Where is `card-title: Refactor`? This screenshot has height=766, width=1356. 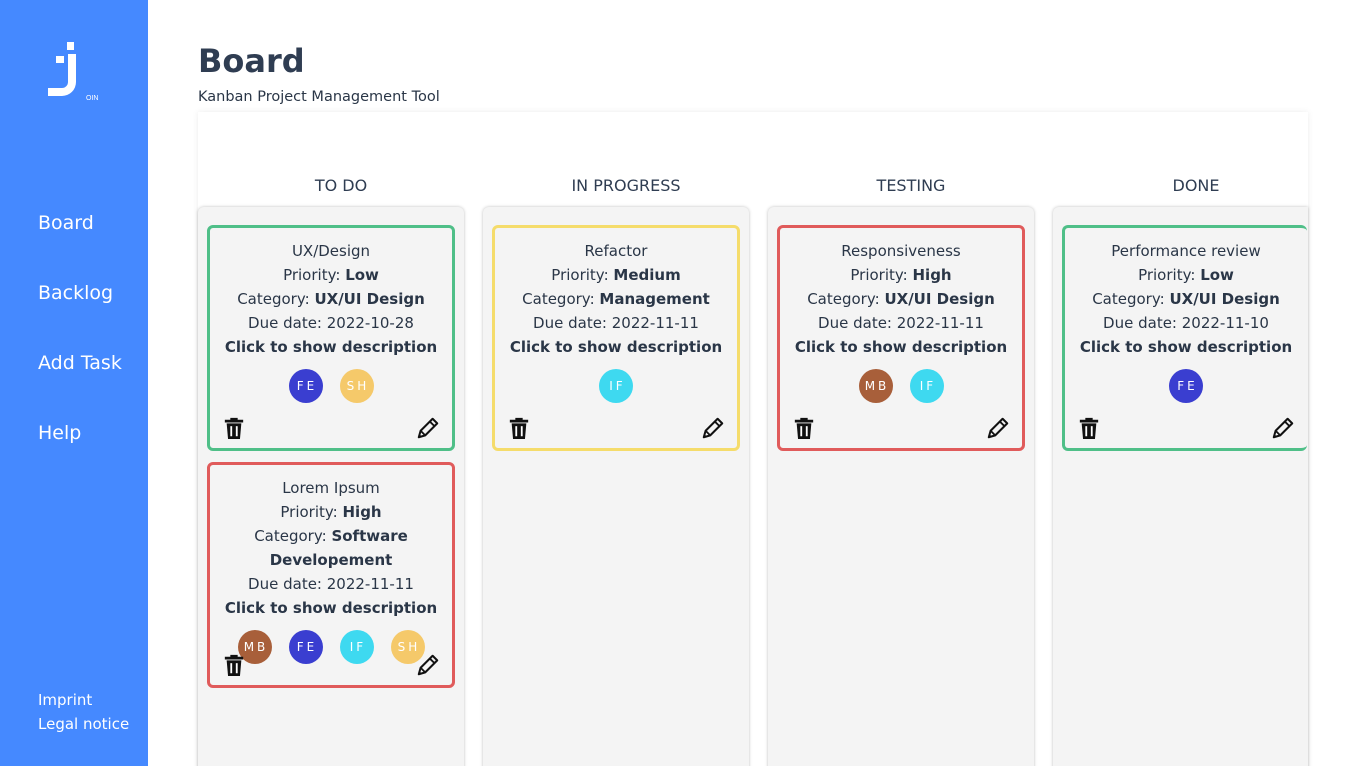 card-title: Refactor is located at coordinates (616, 251).